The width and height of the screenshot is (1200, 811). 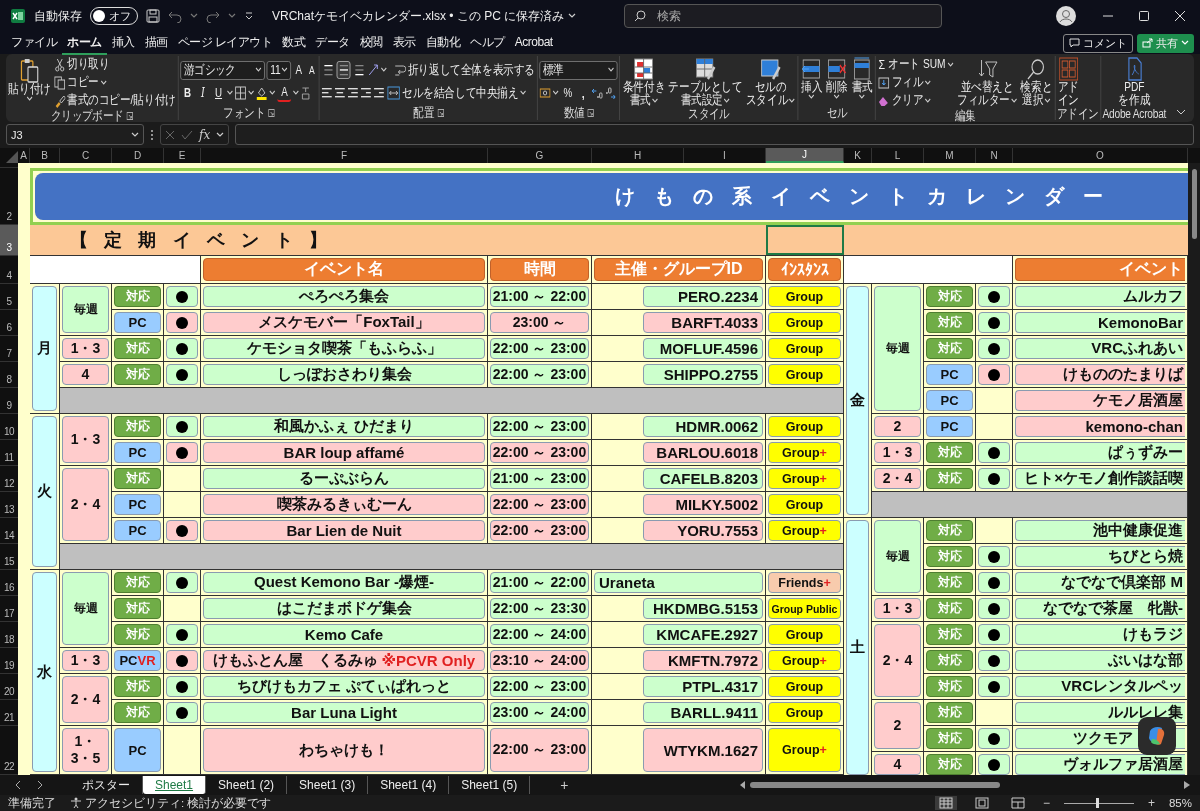 I want to click on clear-button: クリア, so click(x=916, y=100).